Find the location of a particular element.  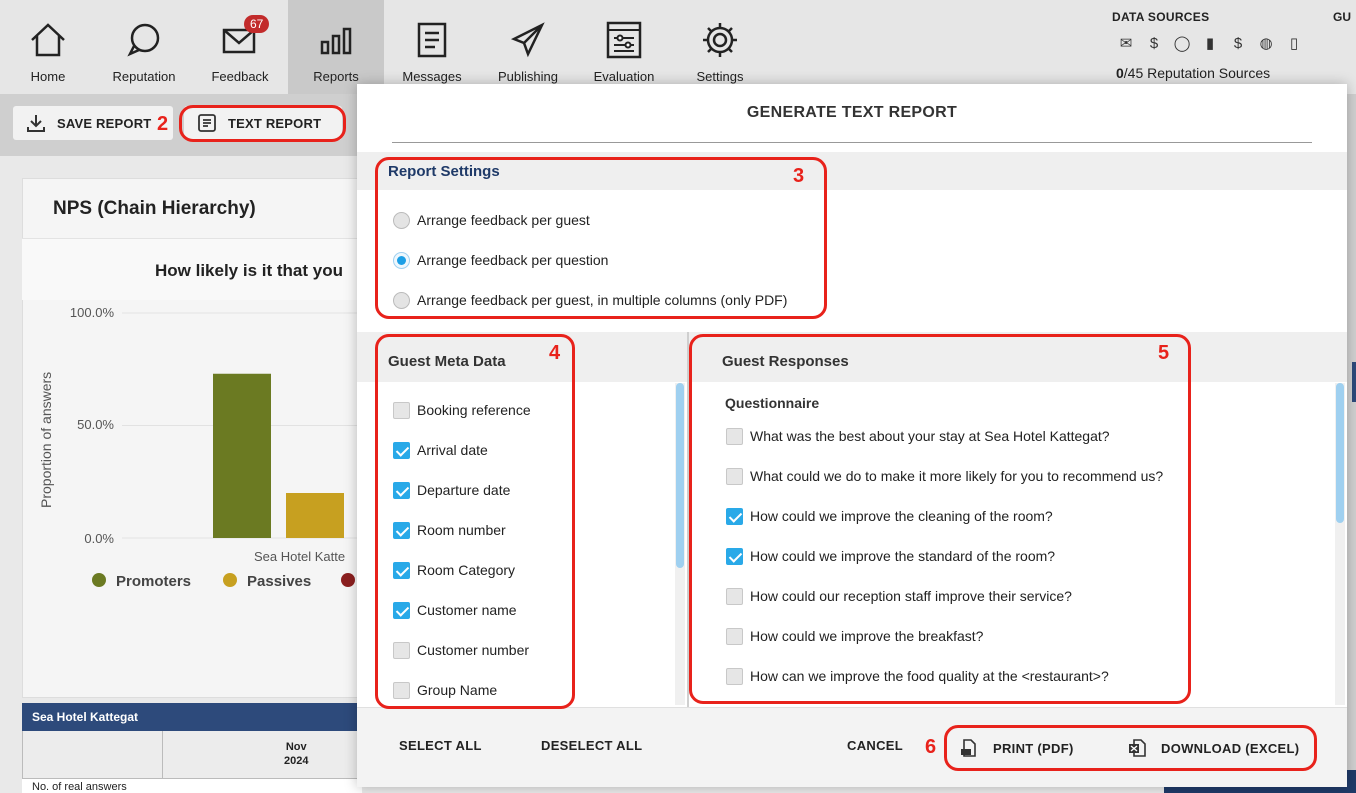

document-icon: ▯ is located at coordinates (1294, 43).